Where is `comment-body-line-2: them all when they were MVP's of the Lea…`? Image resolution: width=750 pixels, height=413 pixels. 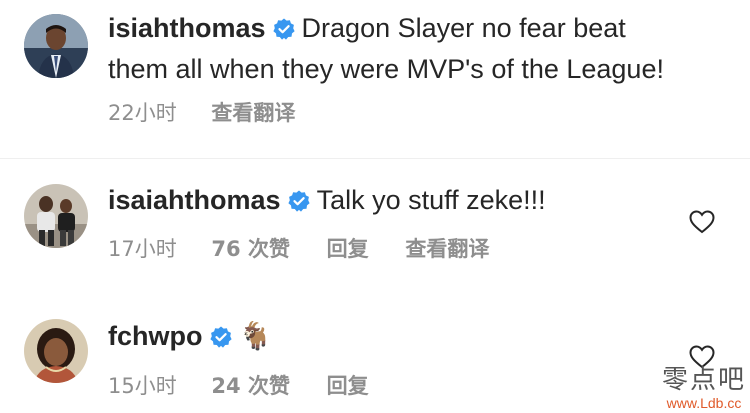 comment-body-line-2: them all when they were MVP's of the Lea… is located at coordinates (386, 69).